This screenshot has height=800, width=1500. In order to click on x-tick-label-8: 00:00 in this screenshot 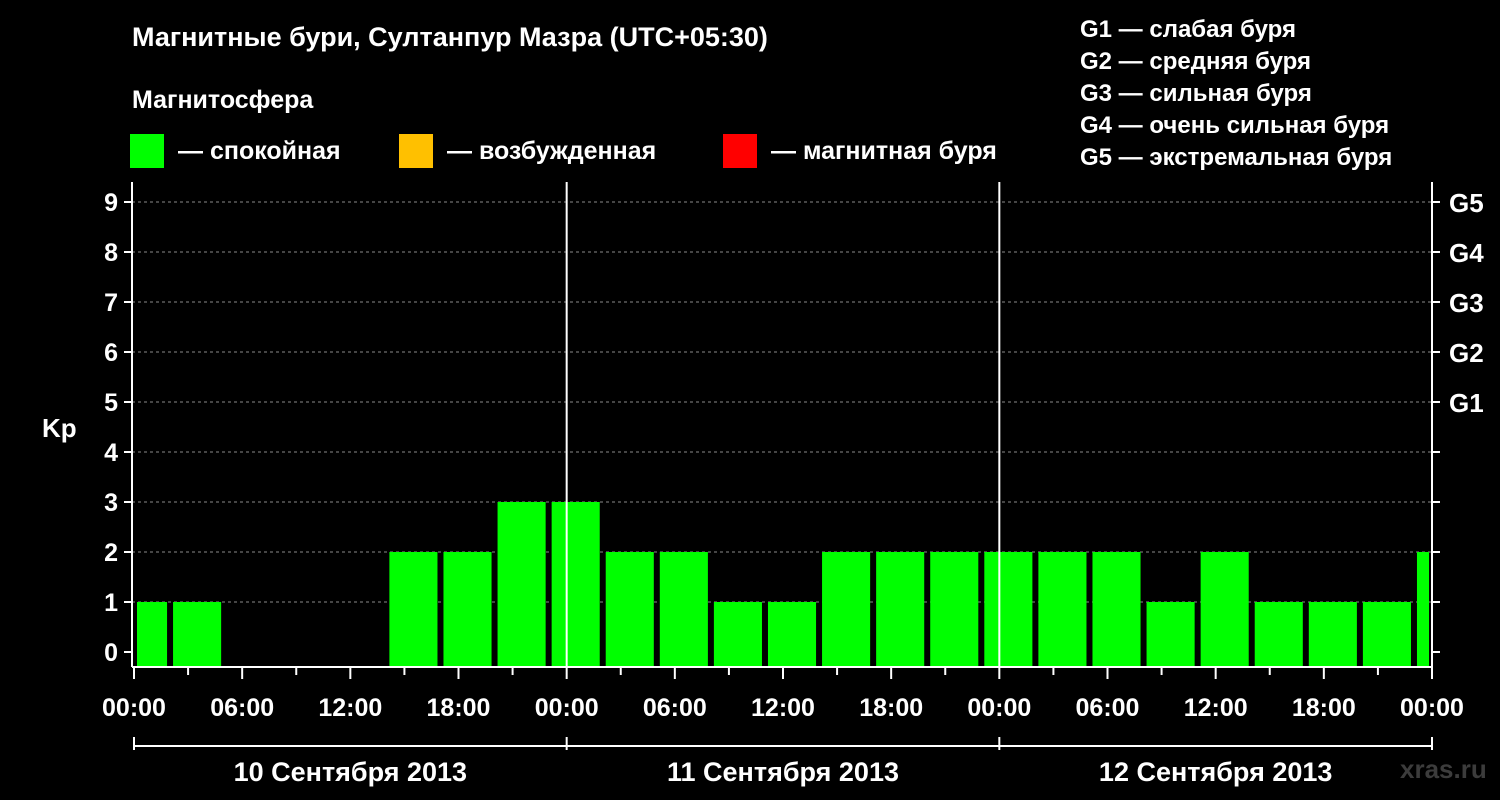, I will do `click(999, 708)`.